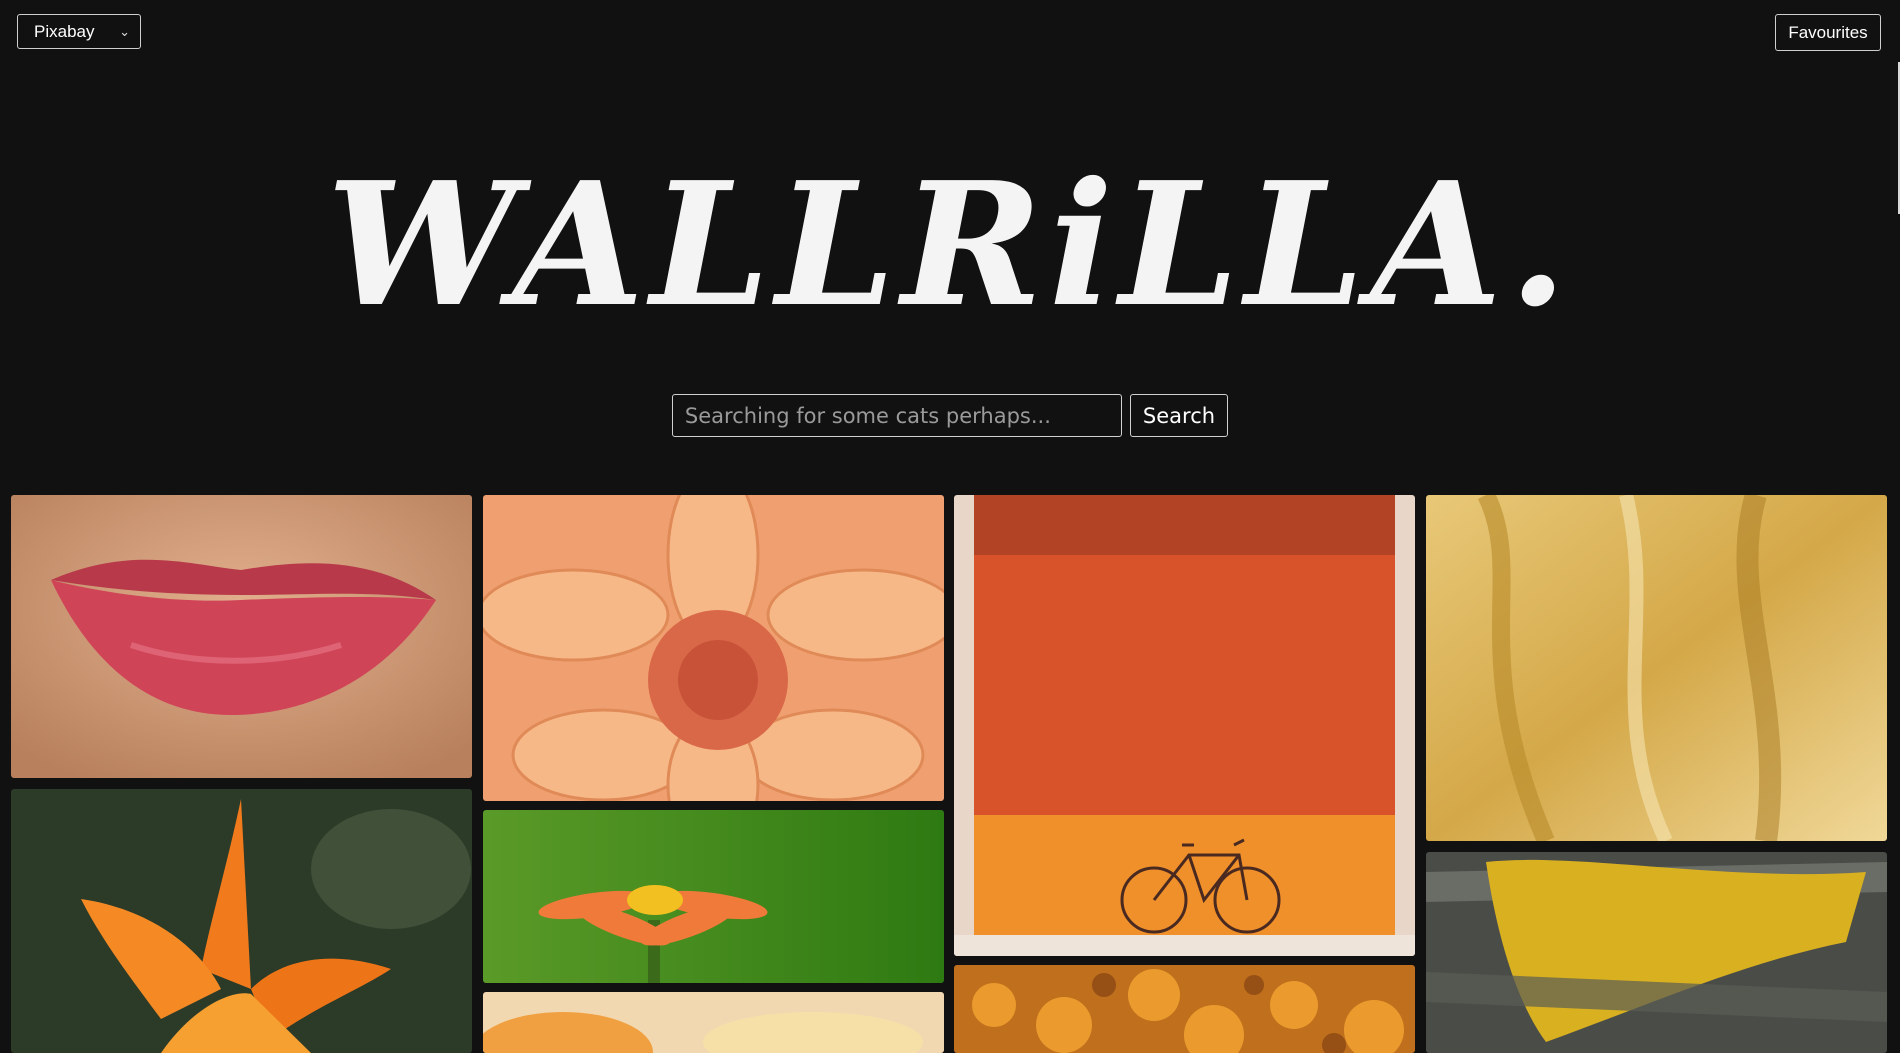 This screenshot has width=1900, height=1053. I want to click on gallery-image-lily, so click(241, 921).